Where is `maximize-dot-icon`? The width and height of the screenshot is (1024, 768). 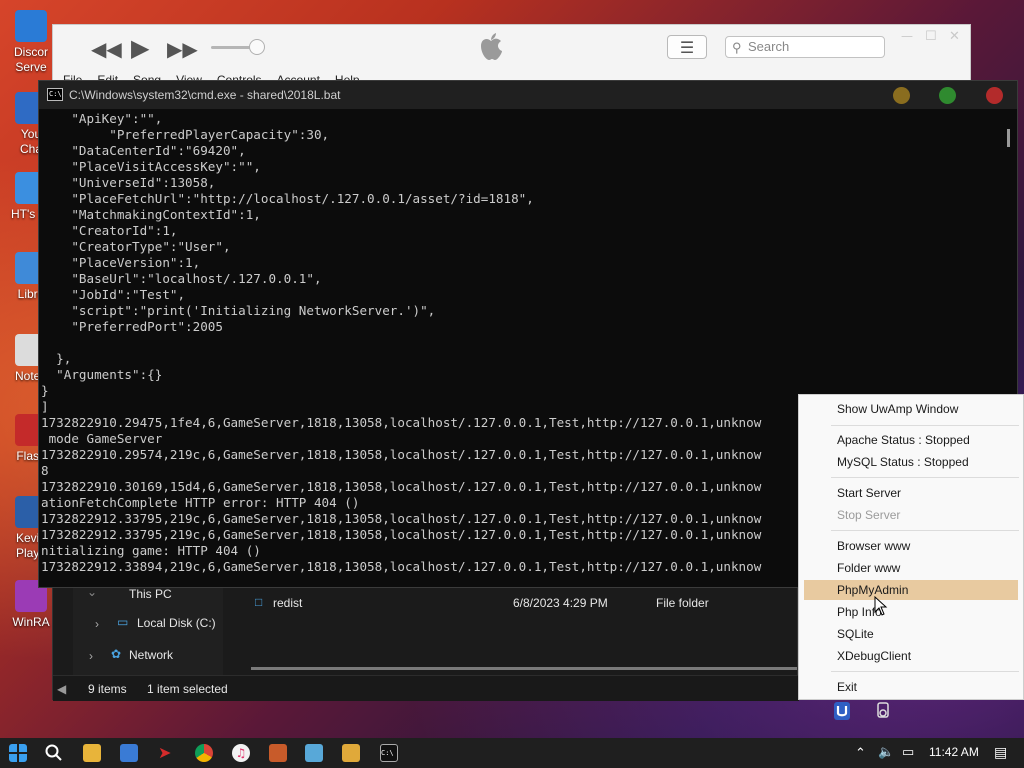
maximize-dot-icon is located at coordinates (947, 95).